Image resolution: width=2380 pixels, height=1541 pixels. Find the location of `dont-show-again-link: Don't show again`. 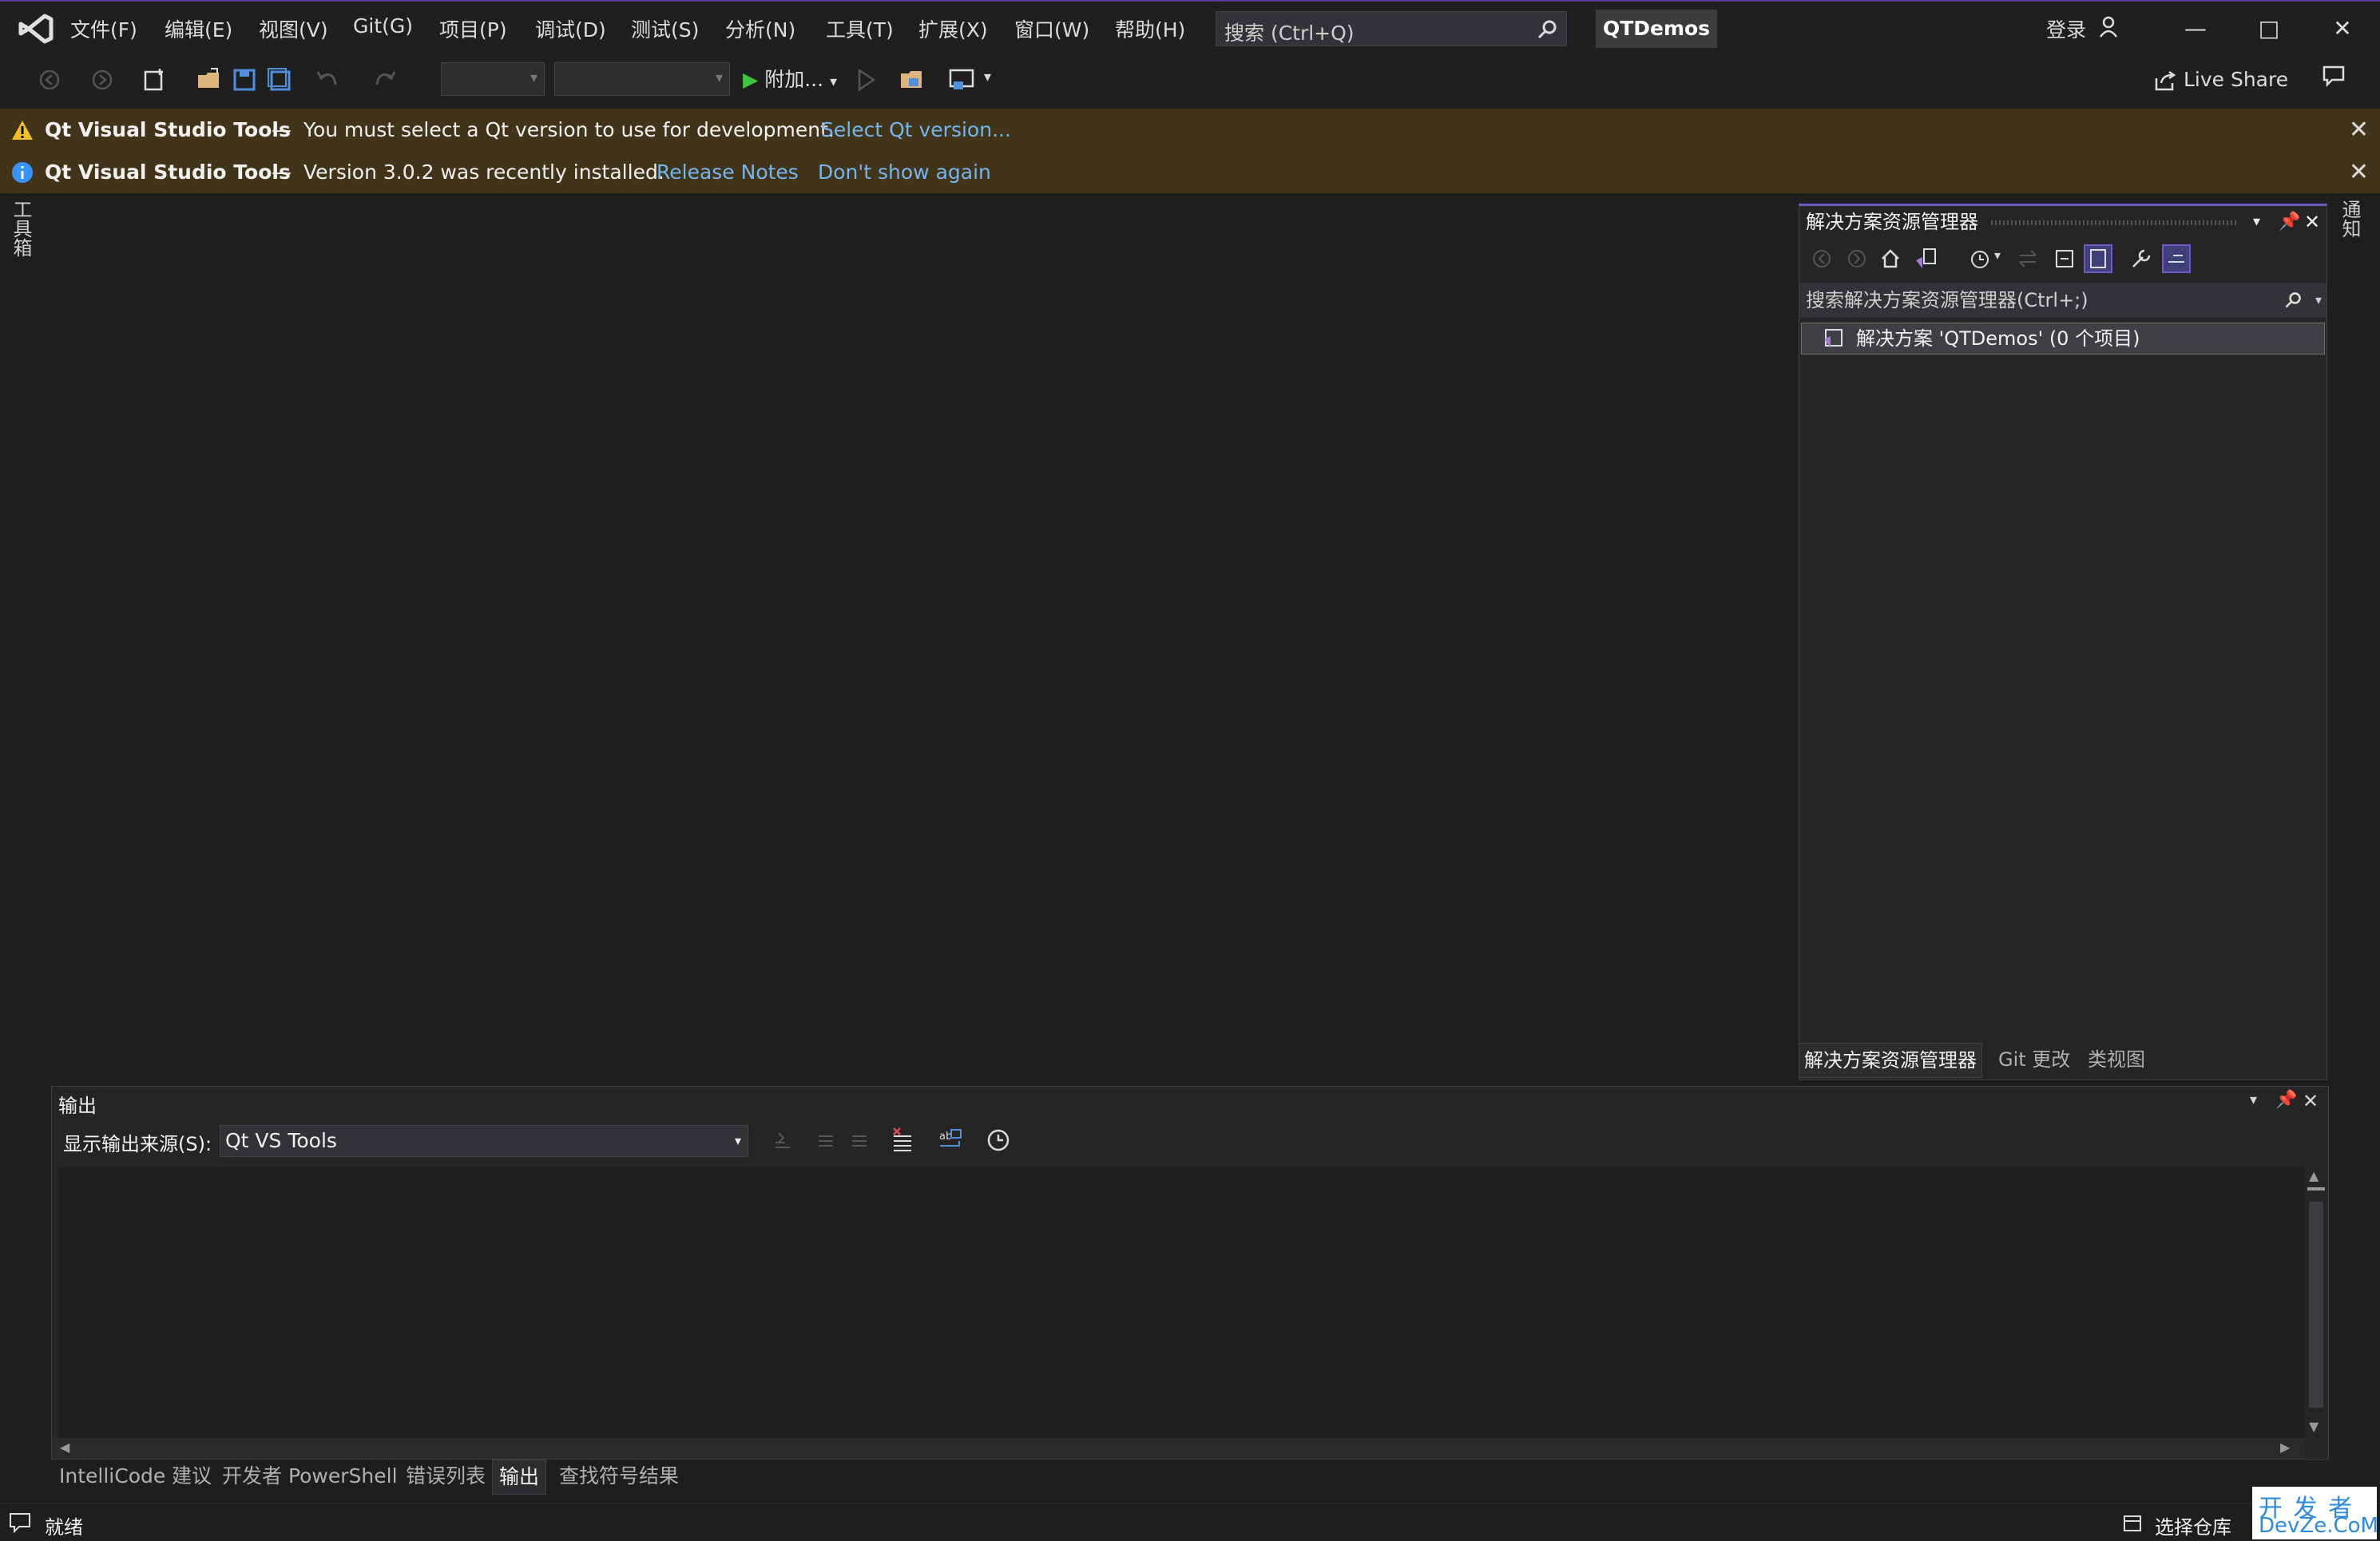

dont-show-again-link: Don't show again is located at coordinates (904, 172).